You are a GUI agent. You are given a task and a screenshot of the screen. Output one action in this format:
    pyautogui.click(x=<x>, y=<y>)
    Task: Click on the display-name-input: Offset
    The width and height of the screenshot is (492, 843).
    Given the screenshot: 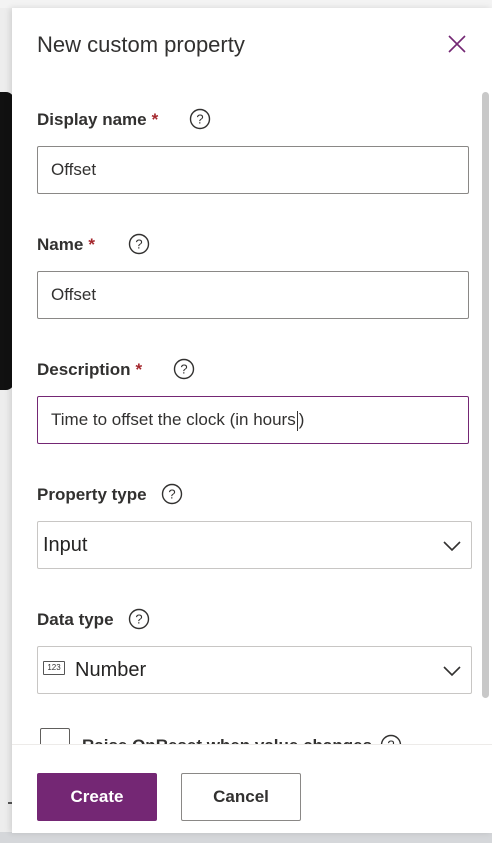 What is the action you would take?
    pyautogui.click(x=253, y=170)
    